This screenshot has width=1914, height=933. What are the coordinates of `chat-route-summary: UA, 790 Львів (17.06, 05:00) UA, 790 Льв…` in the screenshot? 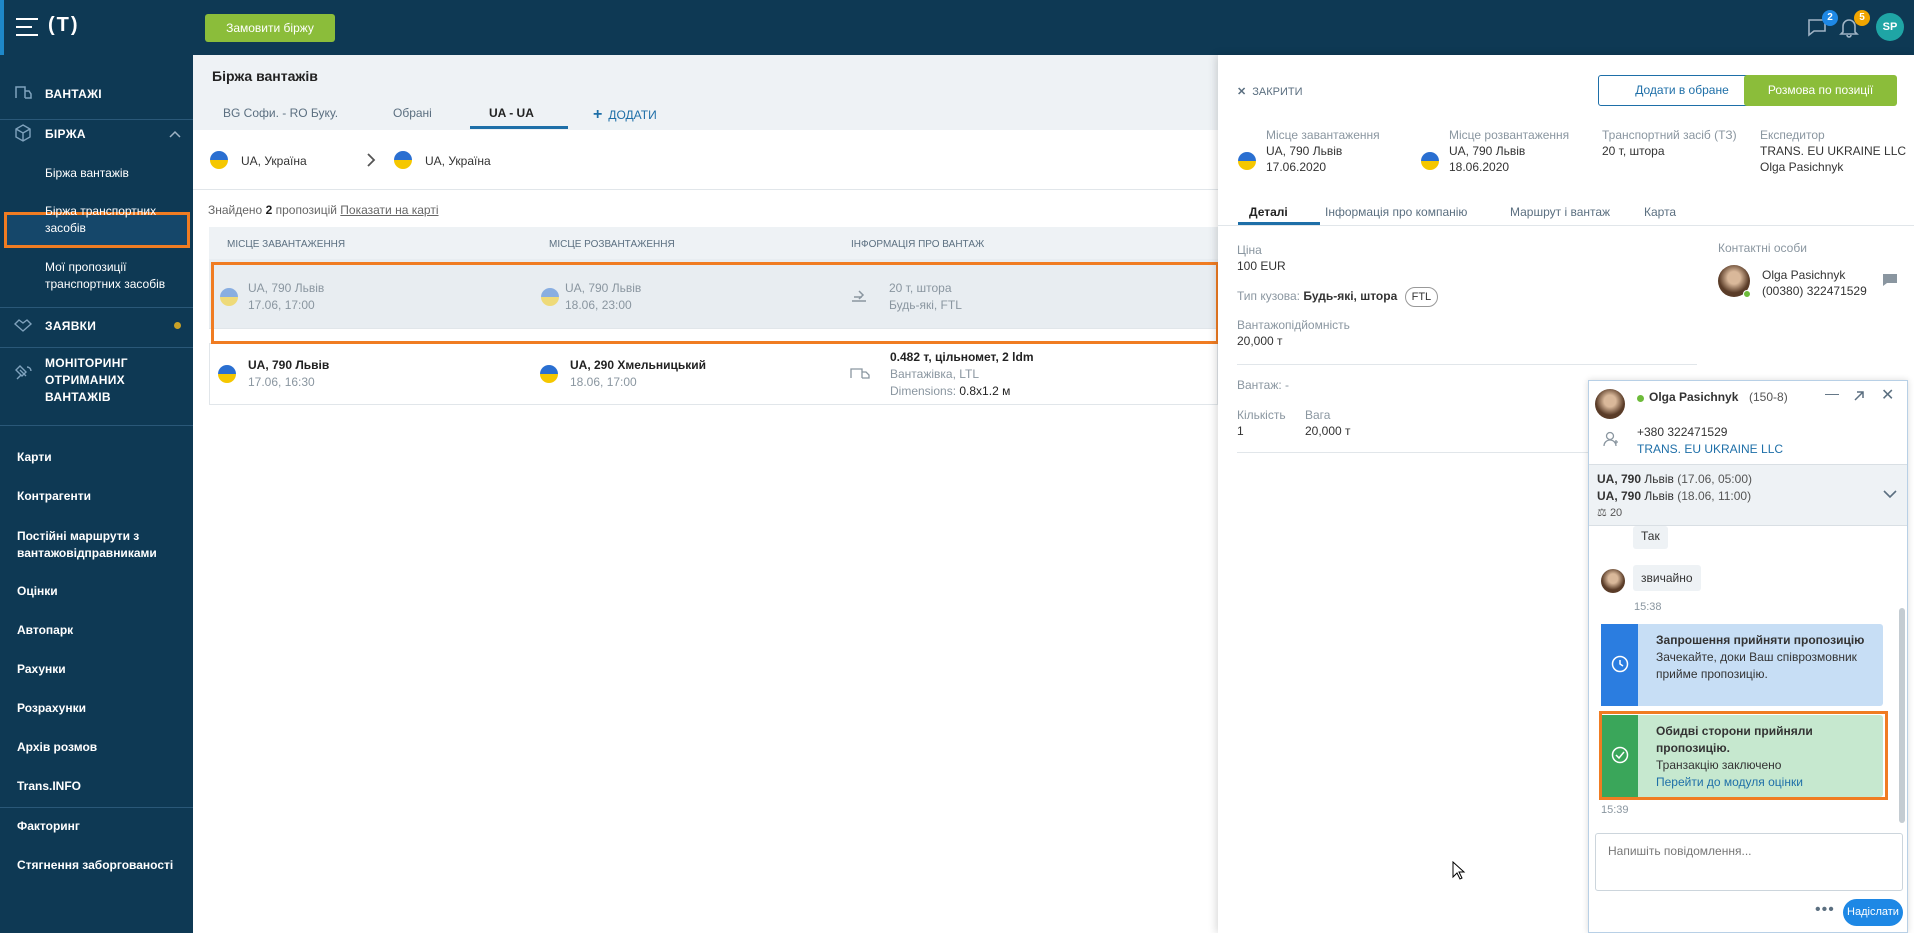 It's located at (1748, 495).